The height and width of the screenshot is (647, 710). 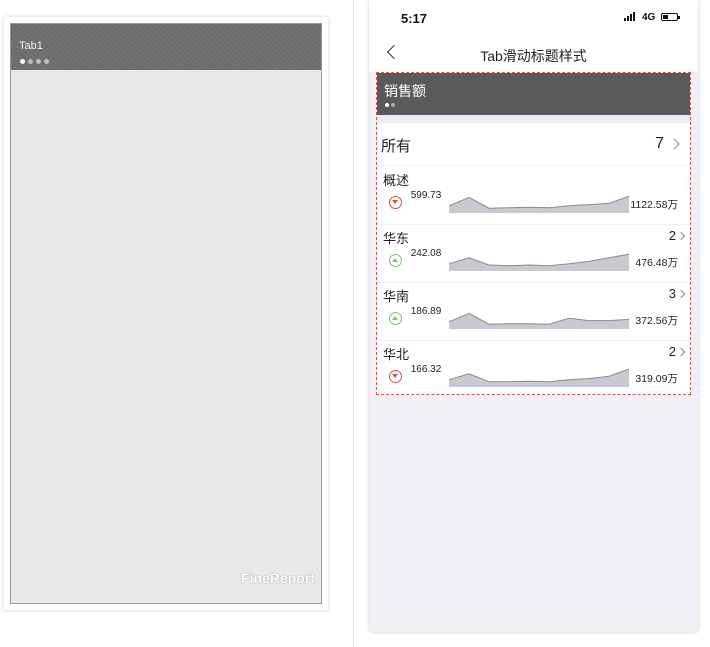 I want to click on region-row: 概述 599.73 1122.58万, so click(x=533, y=195).